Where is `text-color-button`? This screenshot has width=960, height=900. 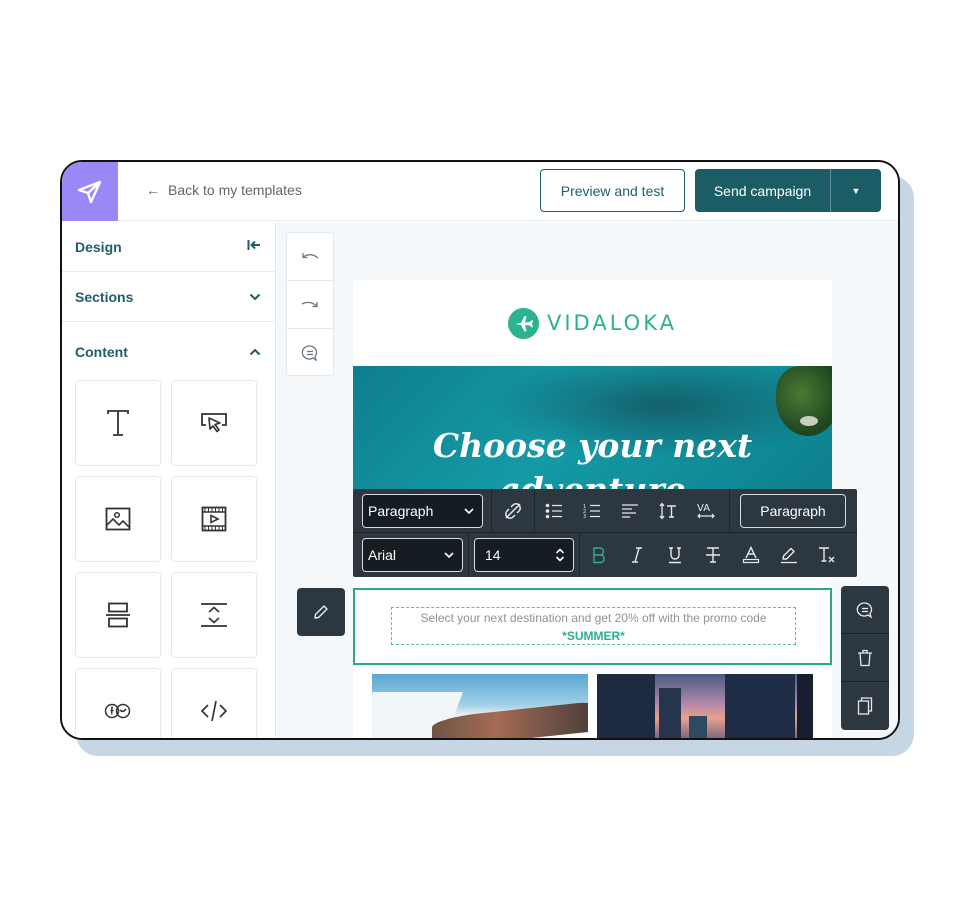 text-color-button is located at coordinates (751, 555).